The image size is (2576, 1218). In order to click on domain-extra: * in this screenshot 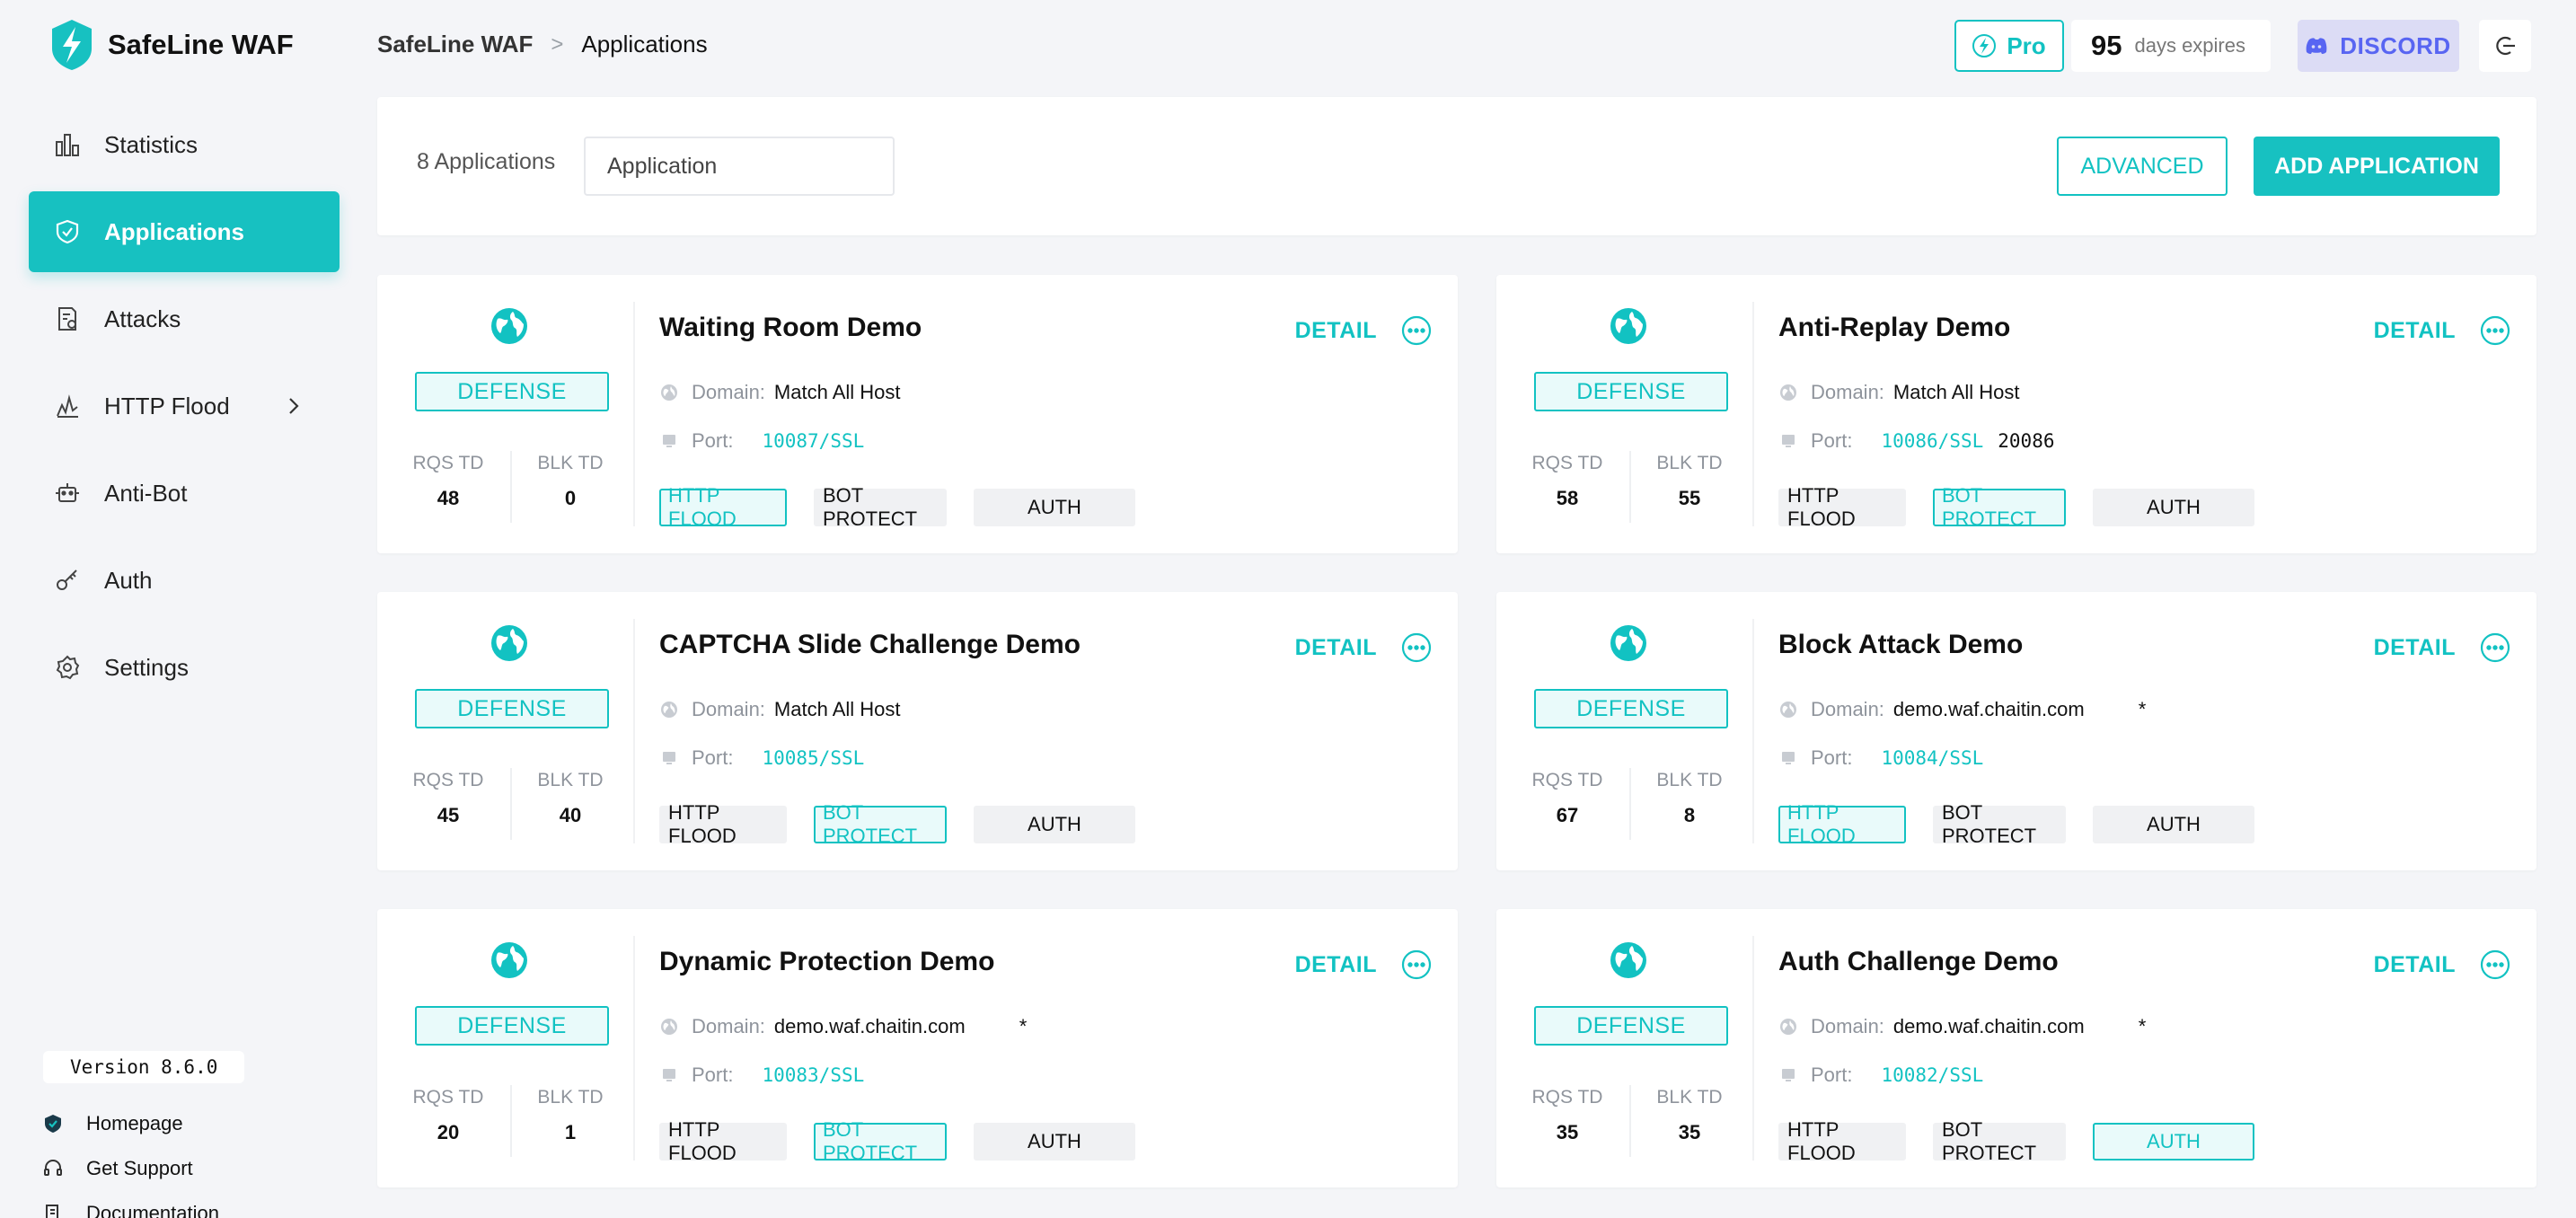, I will do `click(1023, 1026)`.